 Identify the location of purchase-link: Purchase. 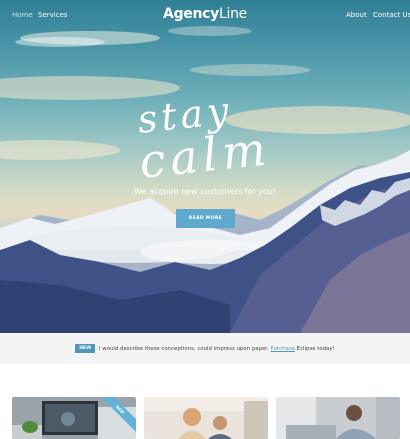
(282, 349).